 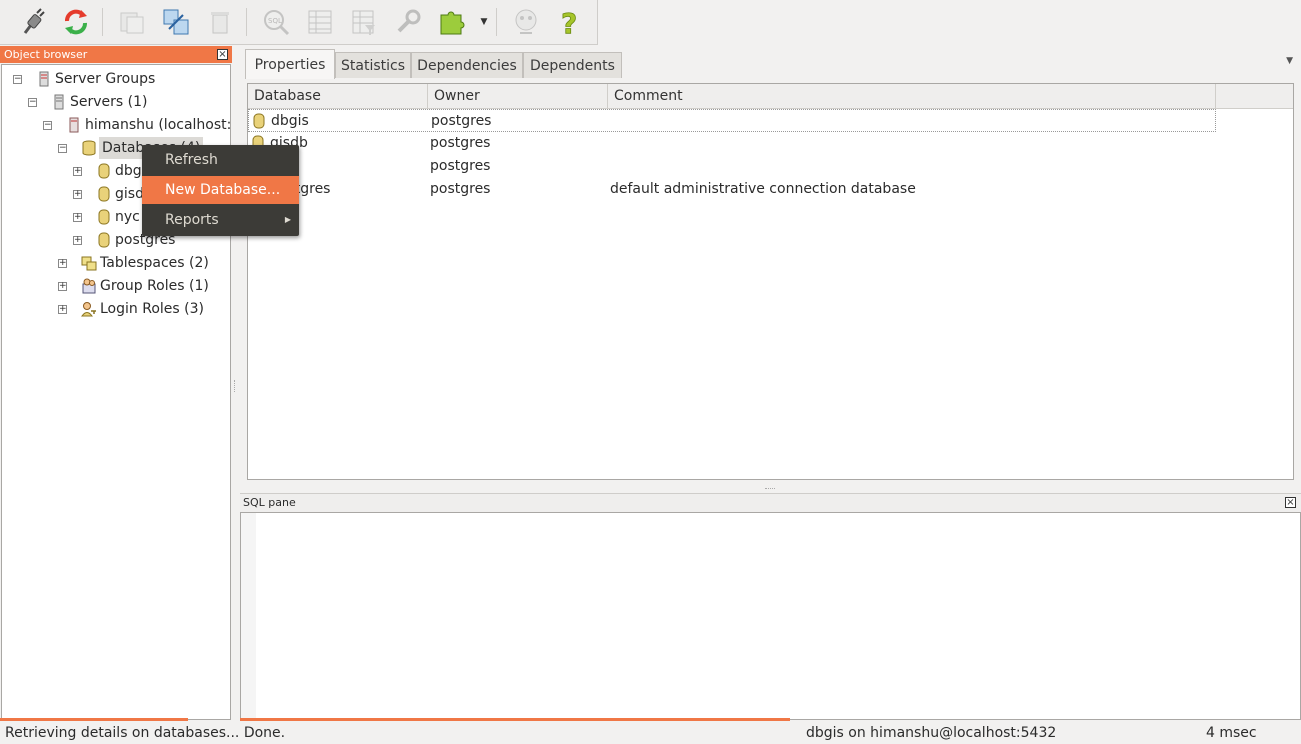 I want to click on tablespaces-icon, so click(x=89, y=263).